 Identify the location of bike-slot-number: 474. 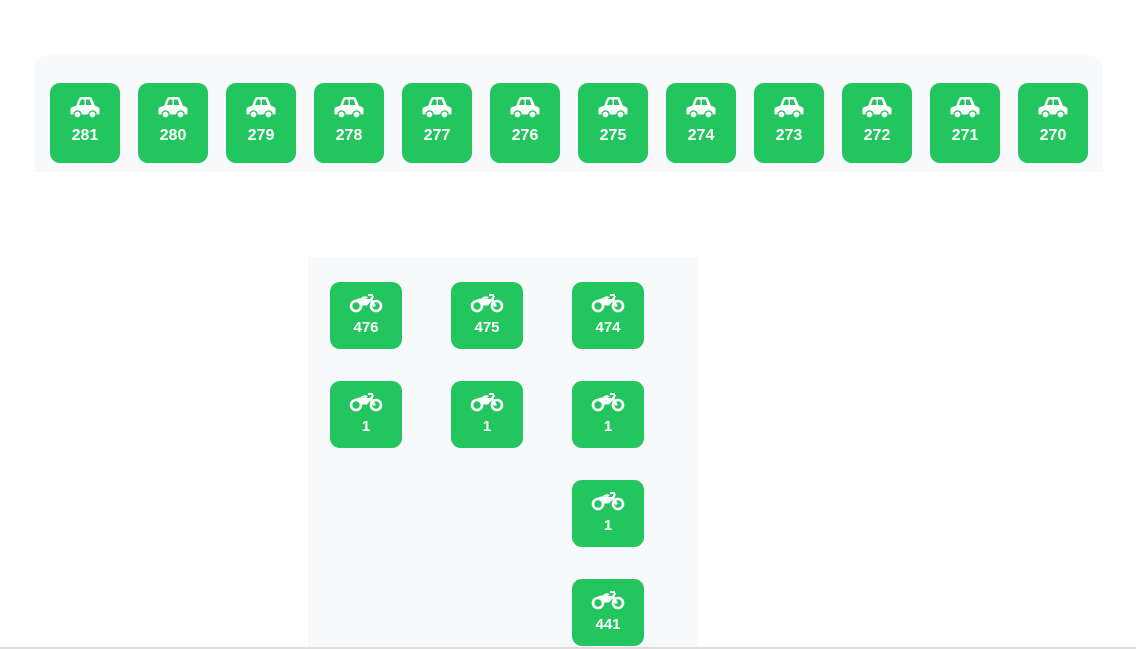
(608, 327).